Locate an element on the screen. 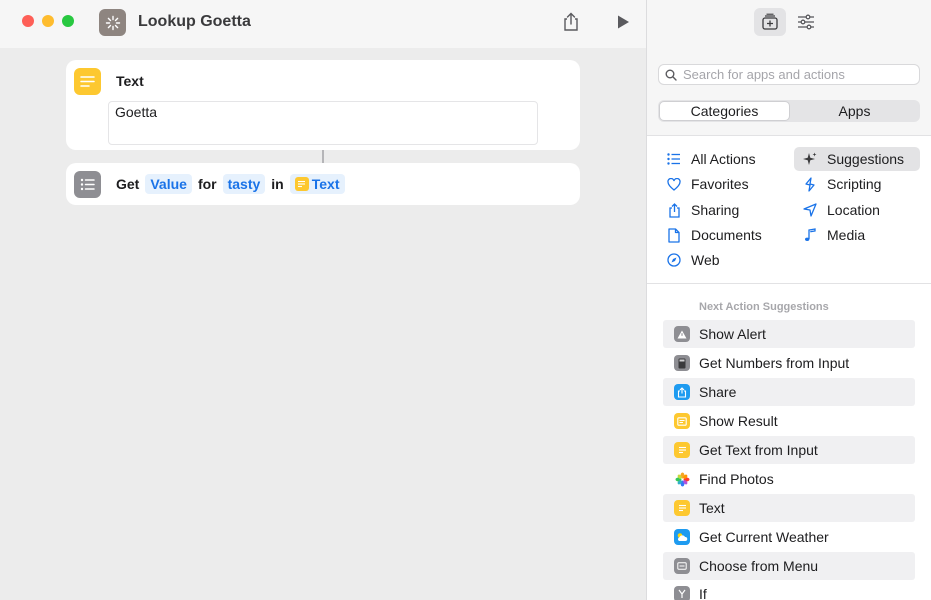 The image size is (931, 600). suggestion-show-result: Show Result is located at coordinates (789, 421).